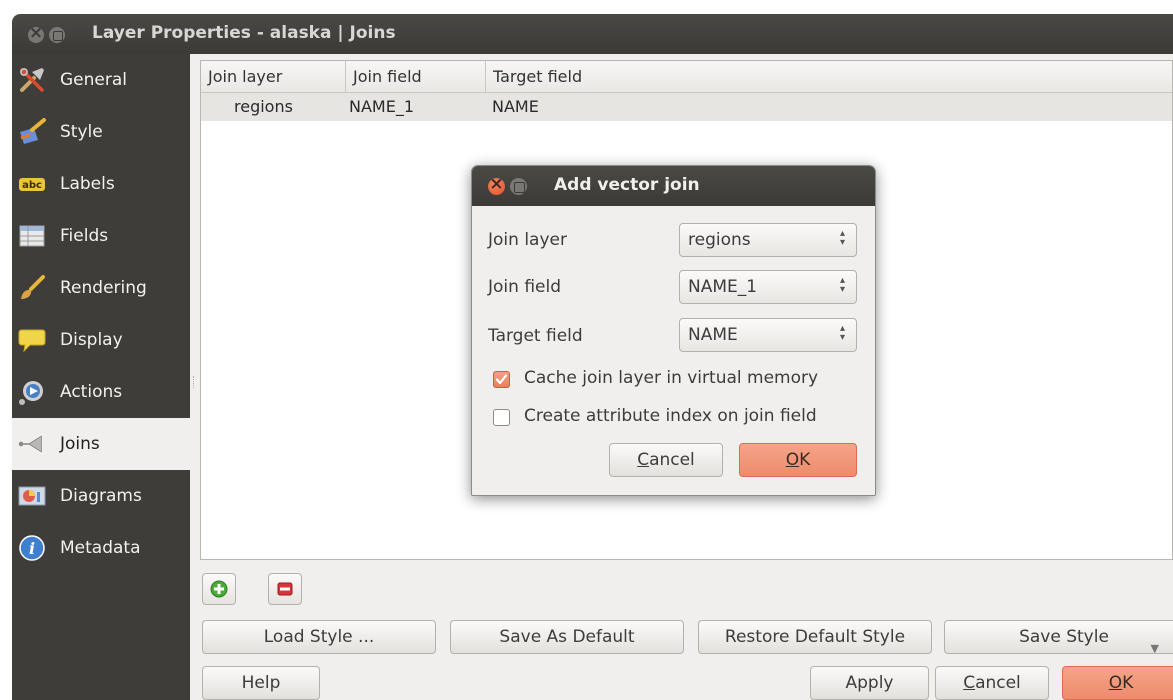 This screenshot has height=700, width=1173. What do you see at coordinates (32, 288) in the screenshot?
I see `brush-icon` at bounding box center [32, 288].